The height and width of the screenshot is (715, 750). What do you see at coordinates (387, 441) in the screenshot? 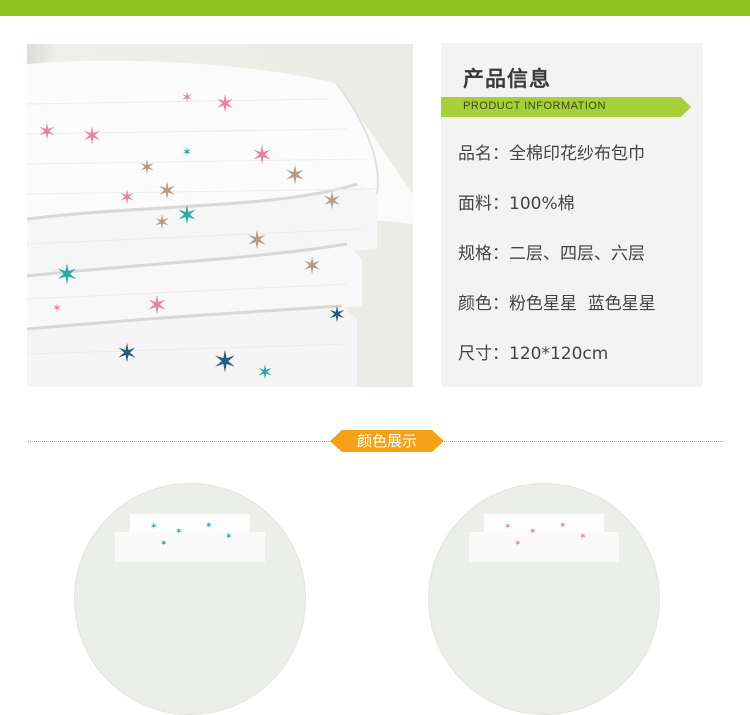
I see `section-title-color-display: 颜色展示` at bounding box center [387, 441].